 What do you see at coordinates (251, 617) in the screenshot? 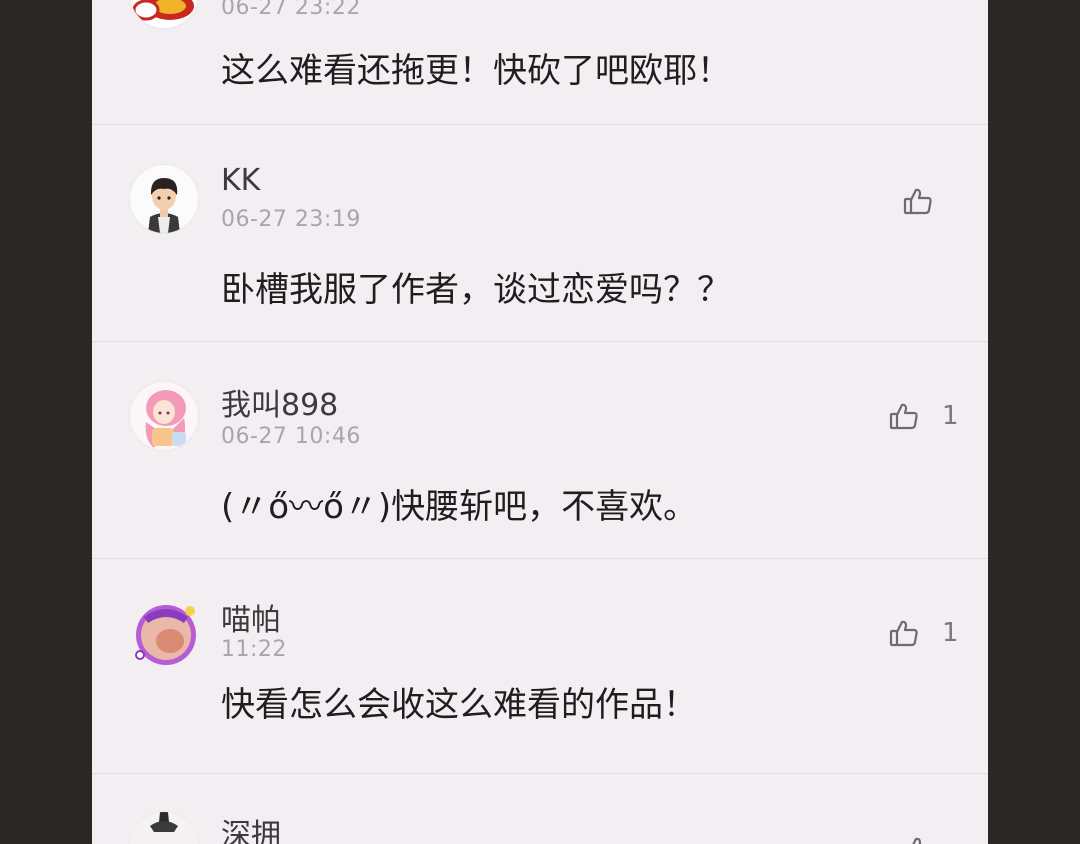
I see `comment-username: 喵帕` at bounding box center [251, 617].